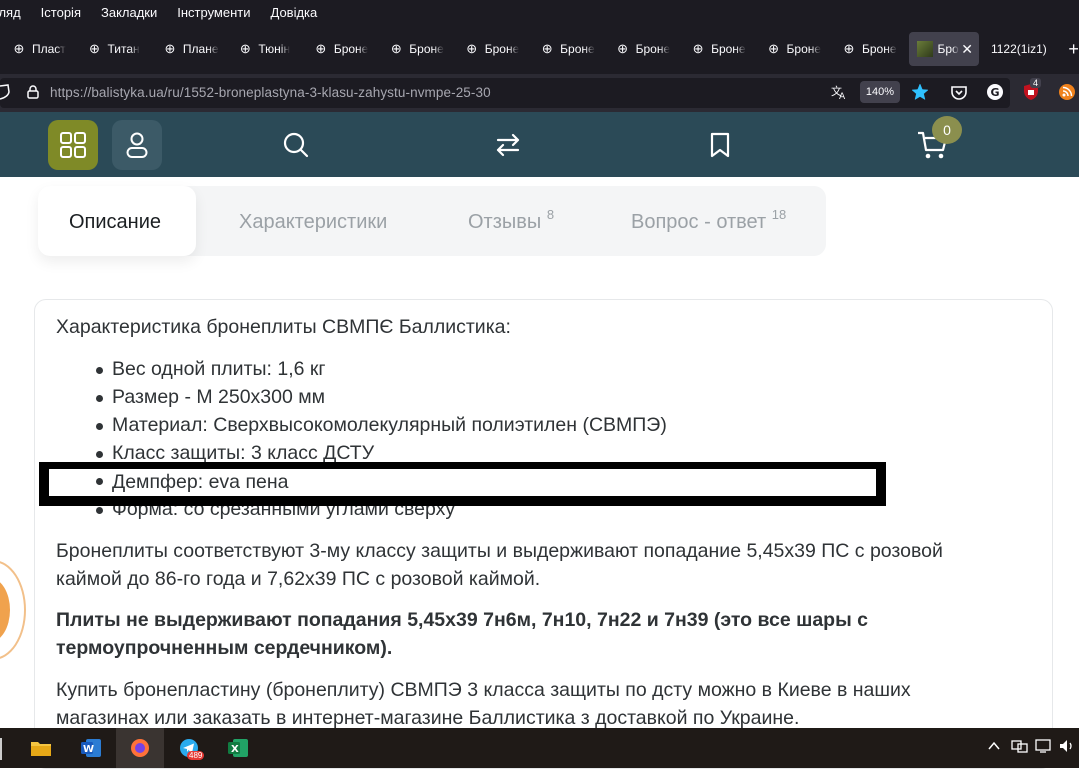 The image size is (1079, 769). I want to click on svg-text: G, so click(995, 92).